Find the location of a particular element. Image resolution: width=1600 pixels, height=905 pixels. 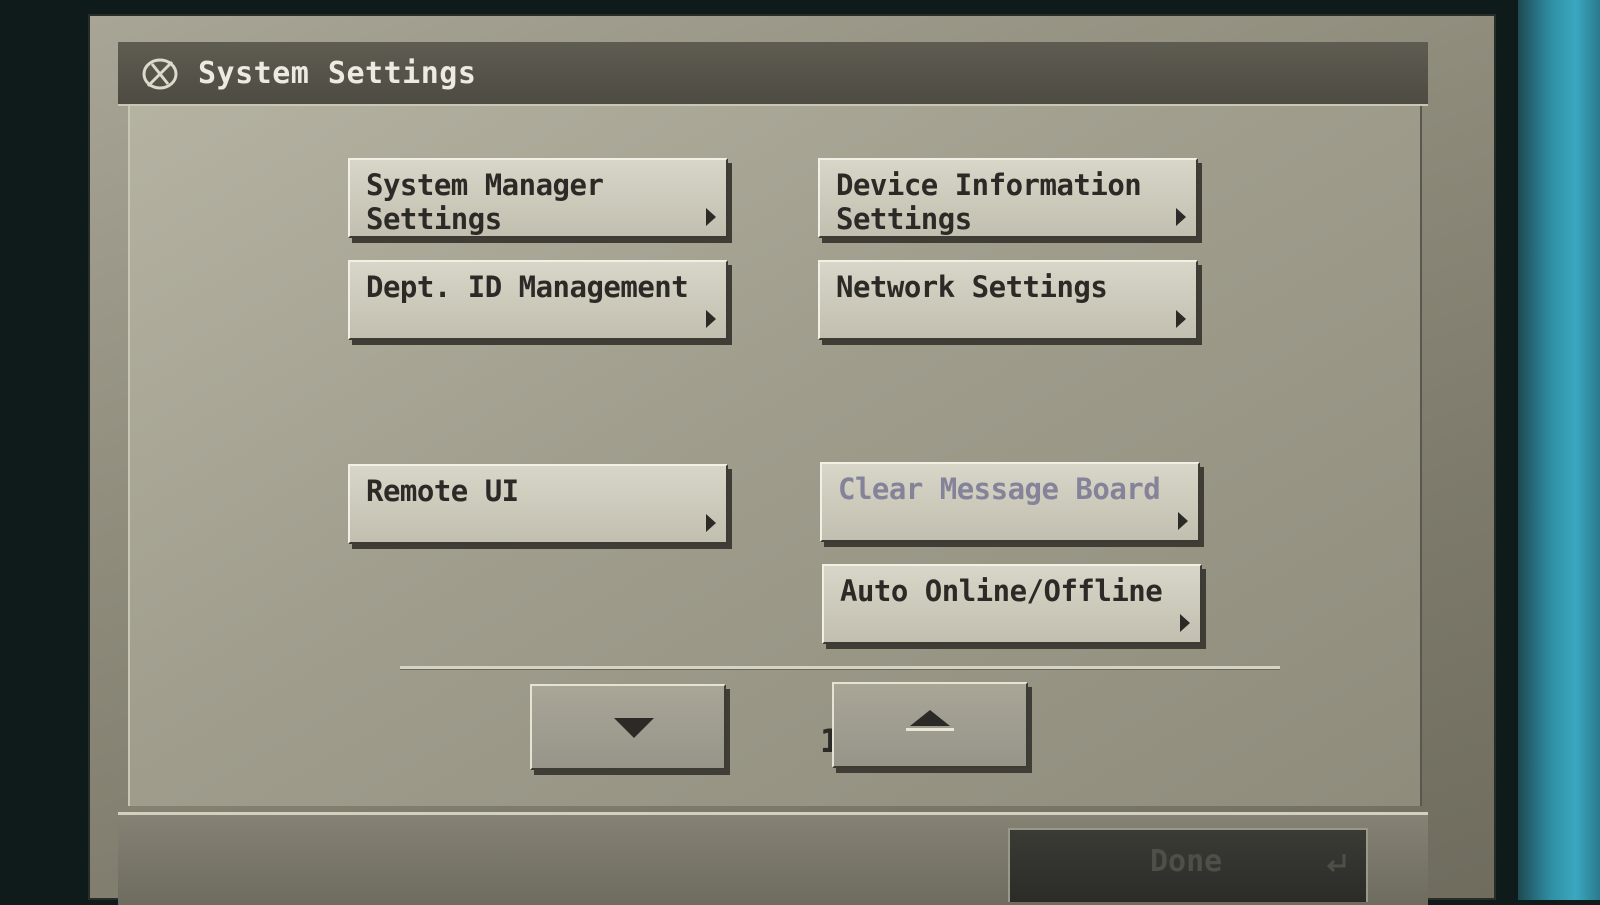

enter-return-icon is located at coordinates (1336, 863).